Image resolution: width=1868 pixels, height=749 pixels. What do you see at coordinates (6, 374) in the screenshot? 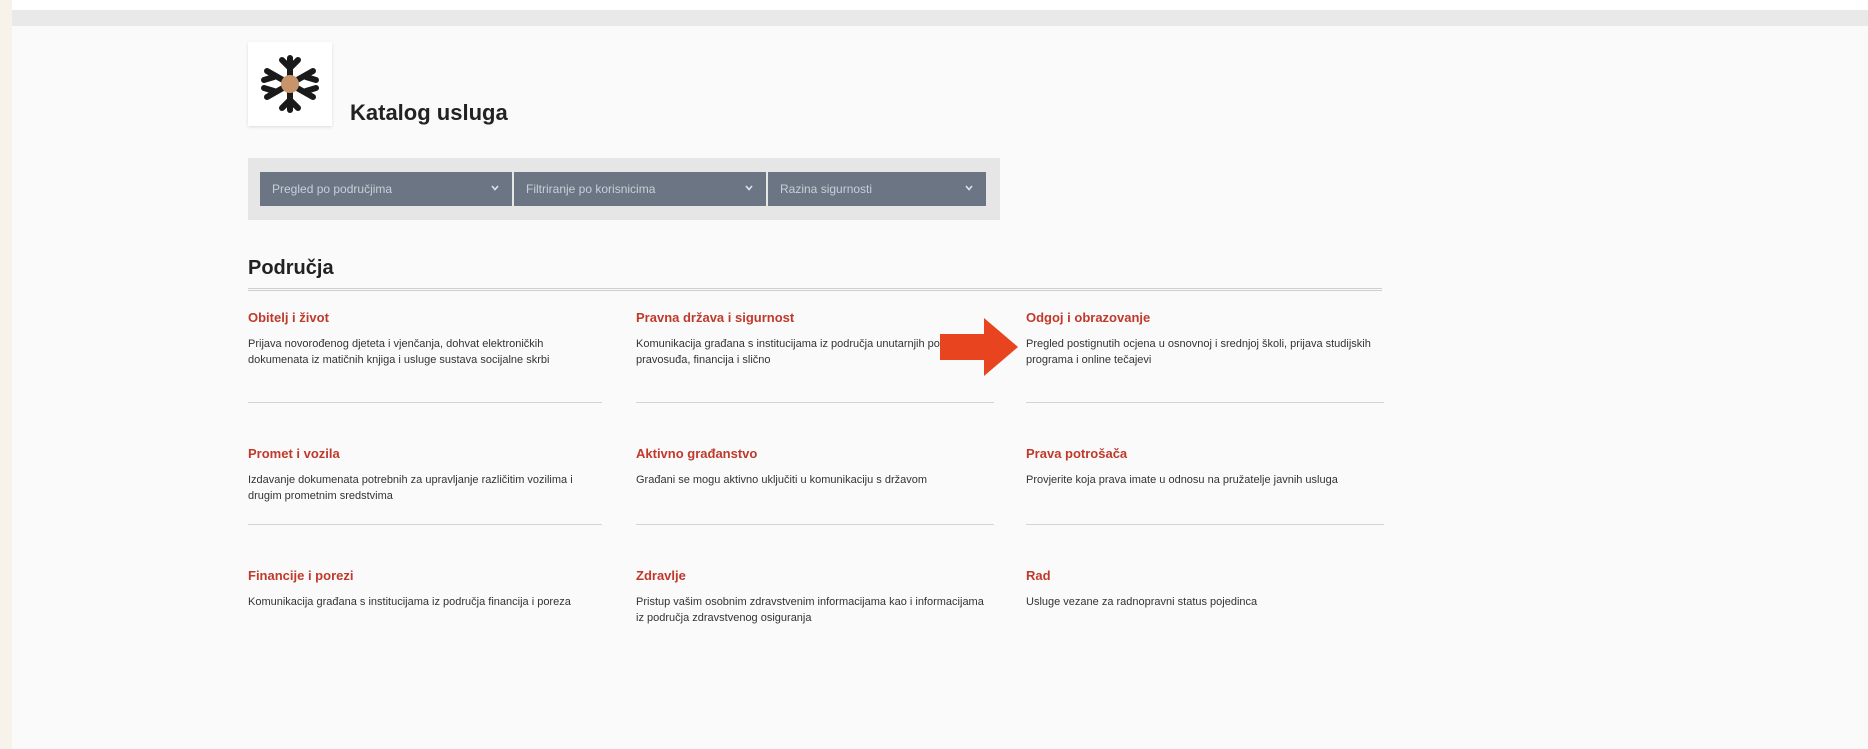
I see `left-margin-strip` at bounding box center [6, 374].